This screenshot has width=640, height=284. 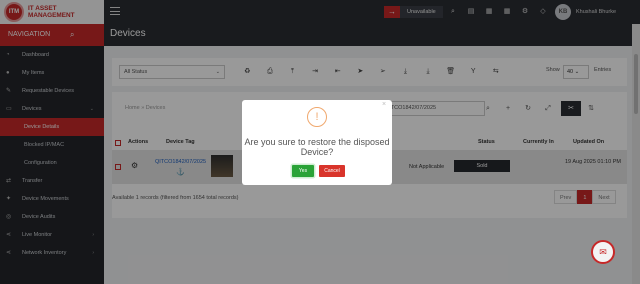 I want to click on close-icon: ×, so click(x=384, y=104).